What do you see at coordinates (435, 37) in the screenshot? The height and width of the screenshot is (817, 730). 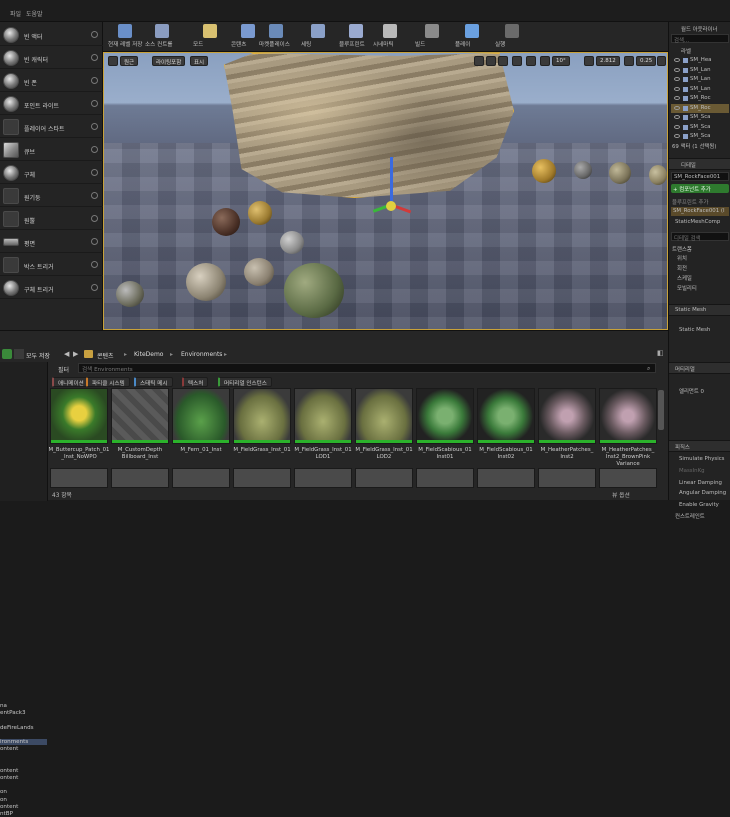 I see `toolbar-button-8: 빌드` at bounding box center [435, 37].